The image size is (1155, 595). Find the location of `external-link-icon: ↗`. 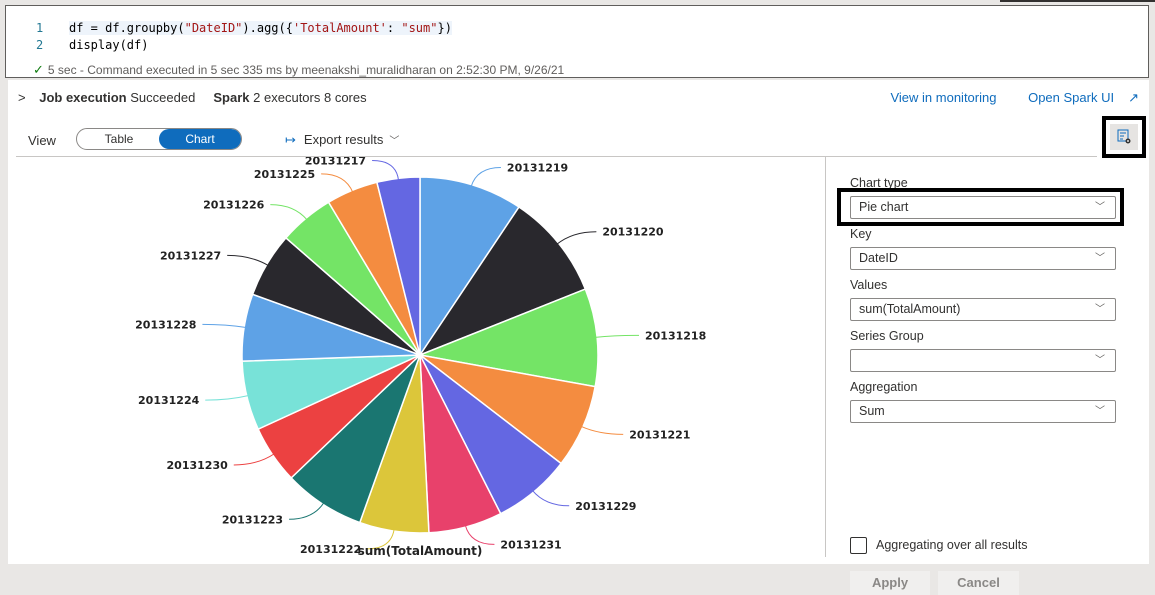

external-link-icon: ↗ is located at coordinates (1133, 97).